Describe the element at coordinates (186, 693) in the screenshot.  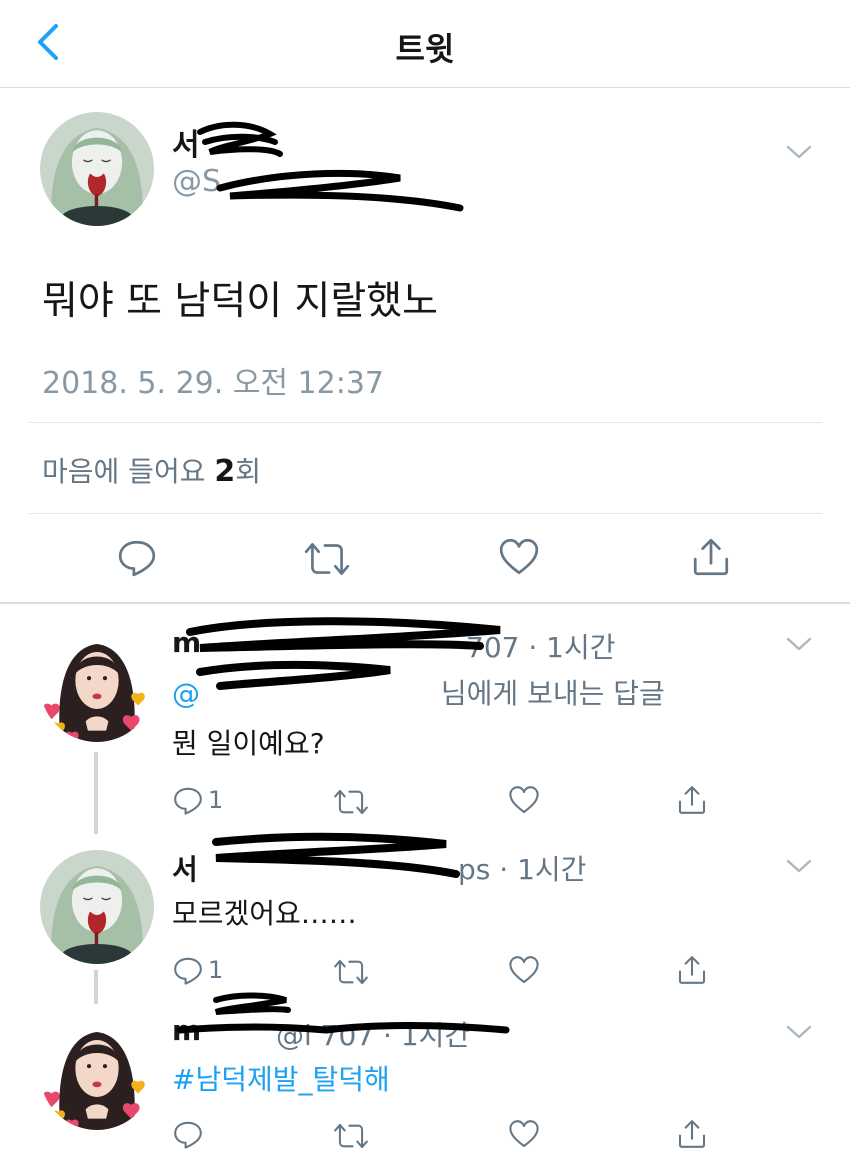
I see `reply-to-mention: @` at that location.